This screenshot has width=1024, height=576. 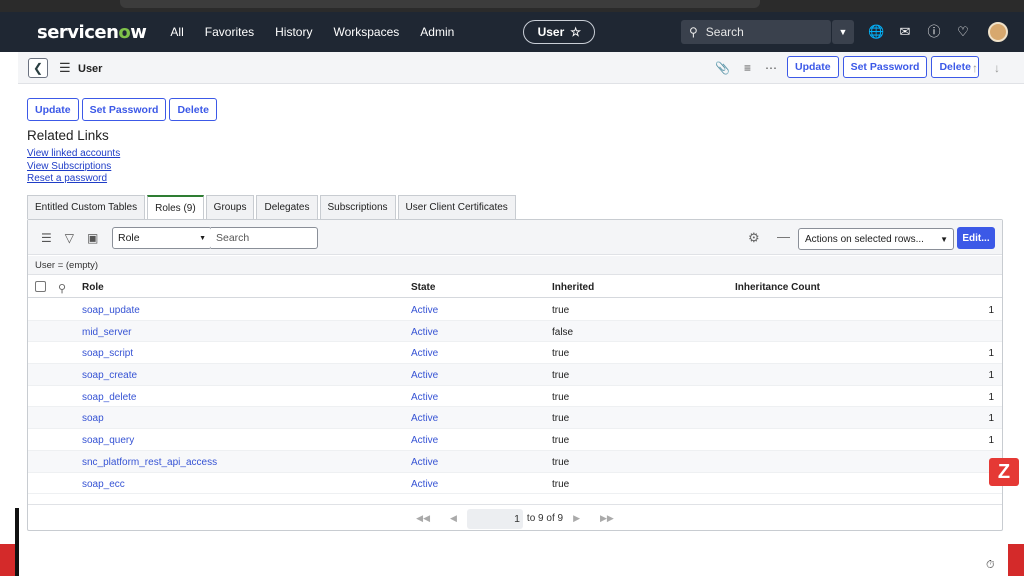 I want to click on table-row: soap_delete Active true 1, so click(x=515, y=397).